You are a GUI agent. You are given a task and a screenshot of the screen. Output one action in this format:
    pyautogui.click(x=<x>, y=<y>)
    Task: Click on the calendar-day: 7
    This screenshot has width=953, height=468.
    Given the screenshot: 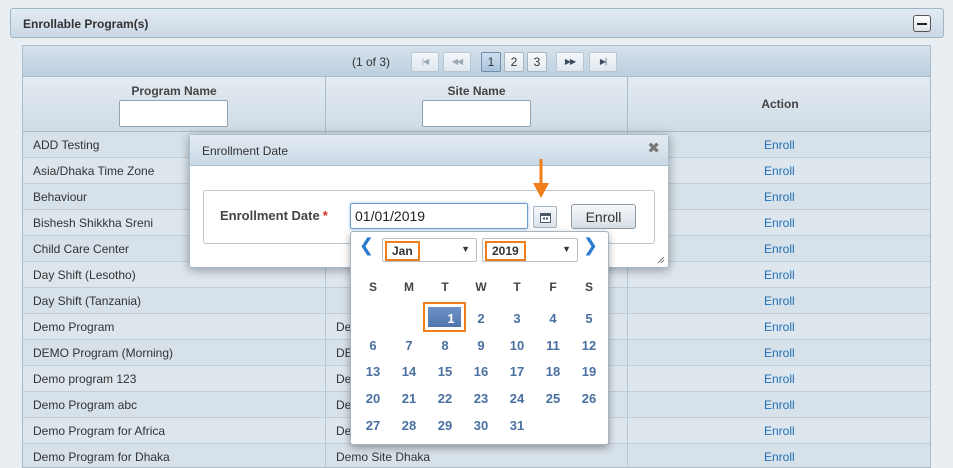 What is the action you would take?
    pyautogui.click(x=409, y=345)
    